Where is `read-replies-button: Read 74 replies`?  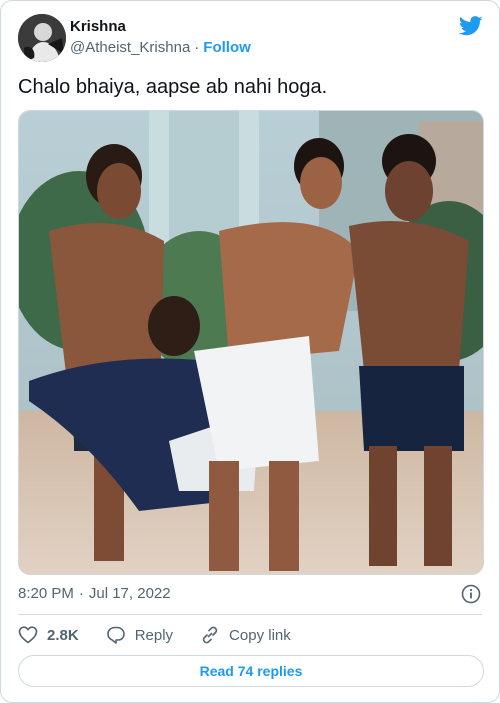 read-replies-button: Read 74 replies is located at coordinates (251, 671).